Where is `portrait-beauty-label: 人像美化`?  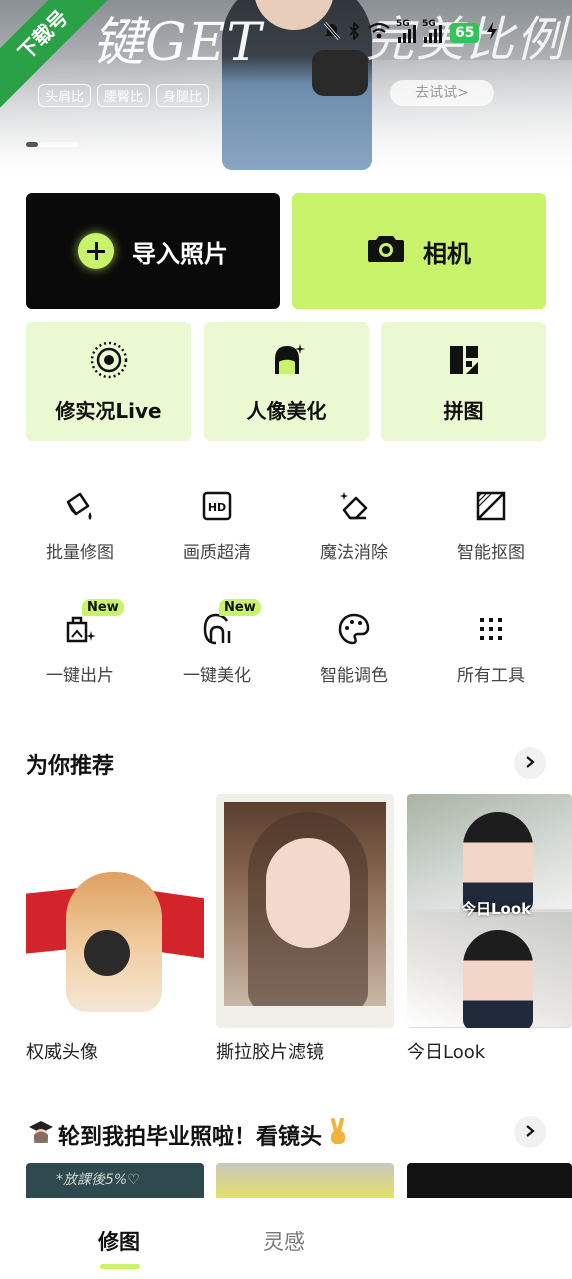
portrait-beauty-label: 人像美化 is located at coordinates (286, 410).